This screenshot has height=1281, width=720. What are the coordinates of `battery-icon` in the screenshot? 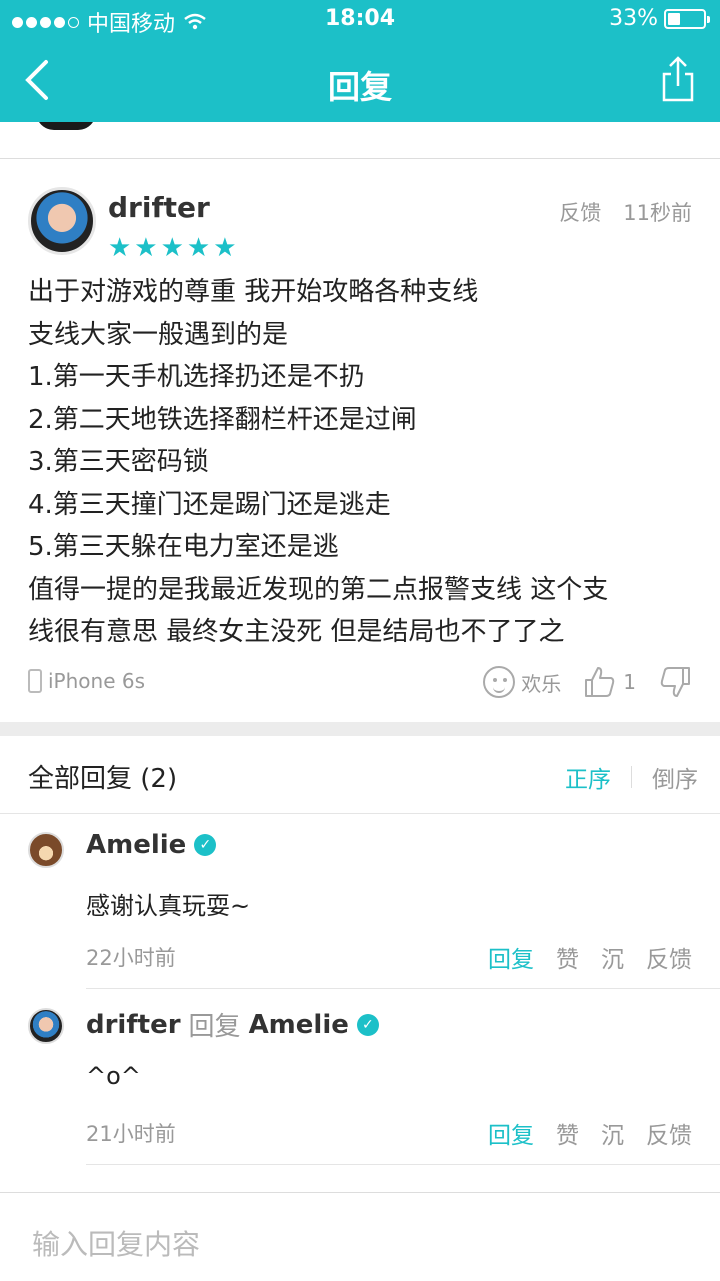 It's located at (687, 18).